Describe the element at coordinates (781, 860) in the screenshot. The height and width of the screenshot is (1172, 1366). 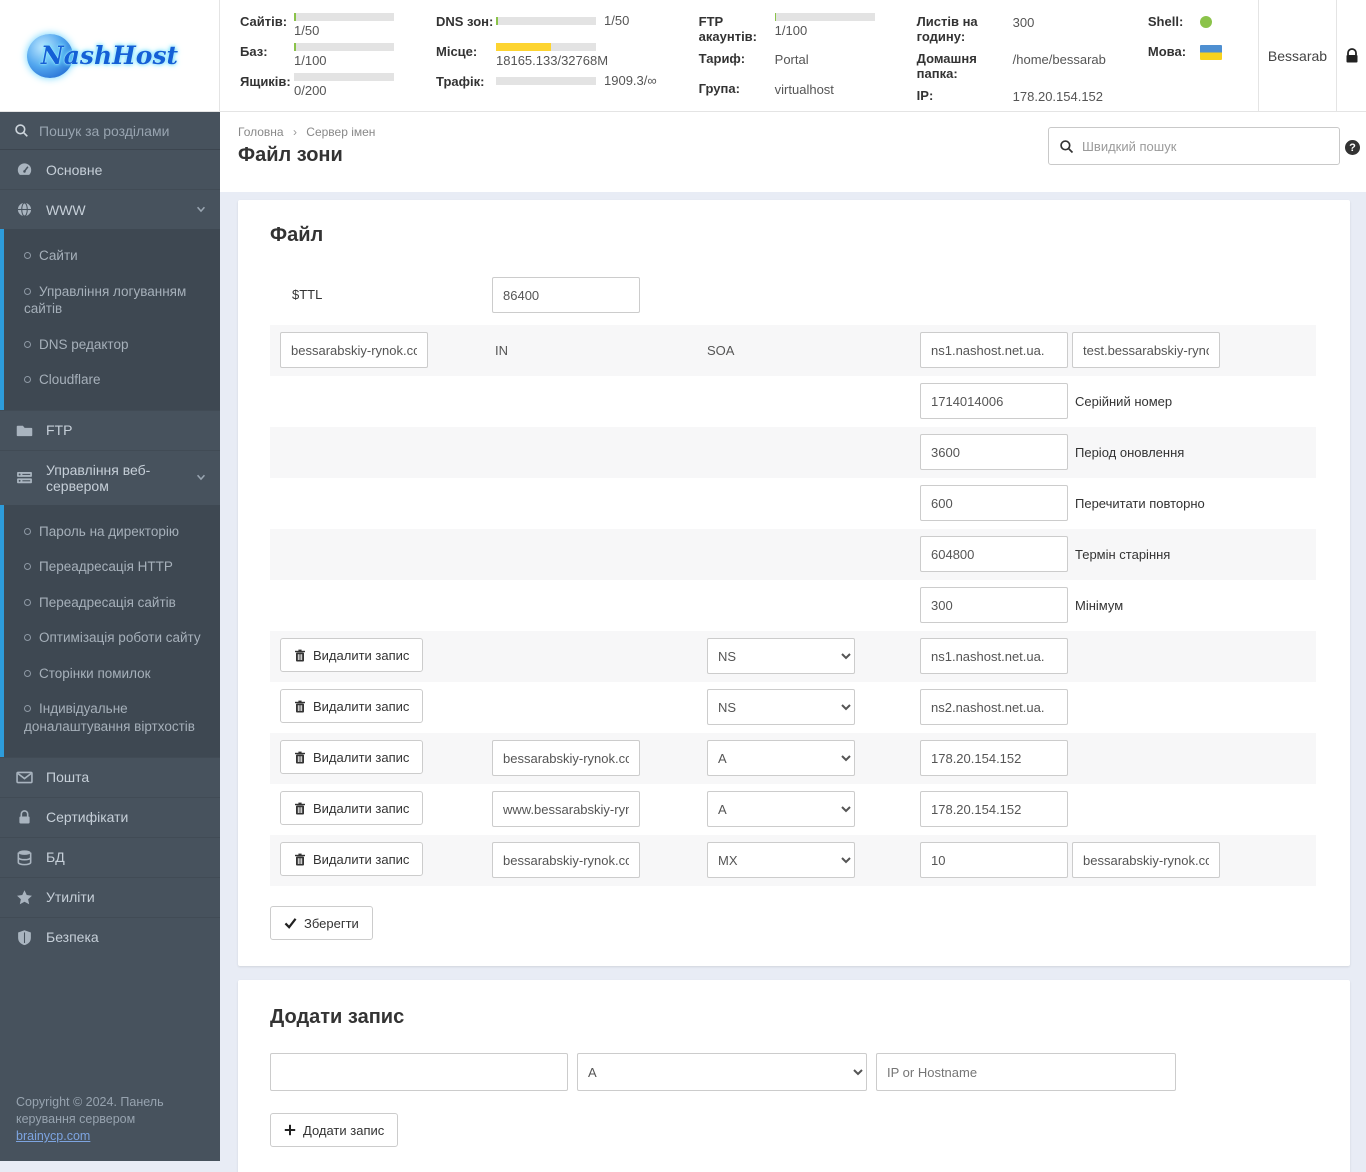
I see `record-type-select: MX` at that location.